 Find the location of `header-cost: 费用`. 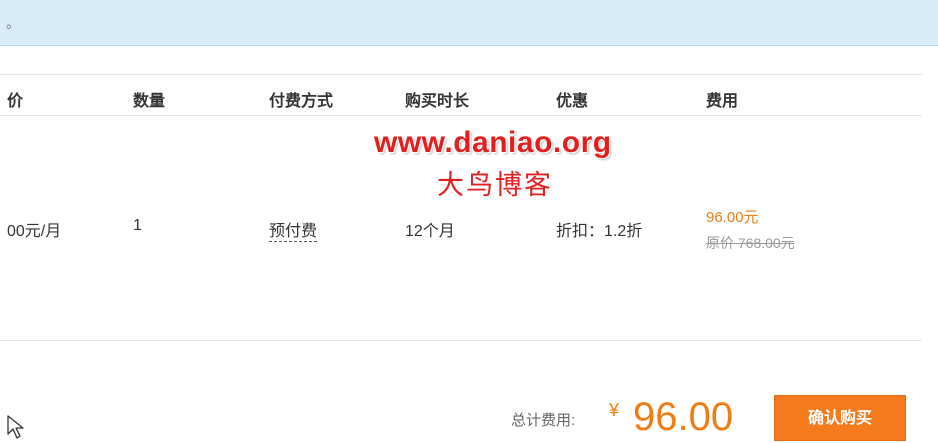

header-cost: 费用 is located at coordinates (722, 101).